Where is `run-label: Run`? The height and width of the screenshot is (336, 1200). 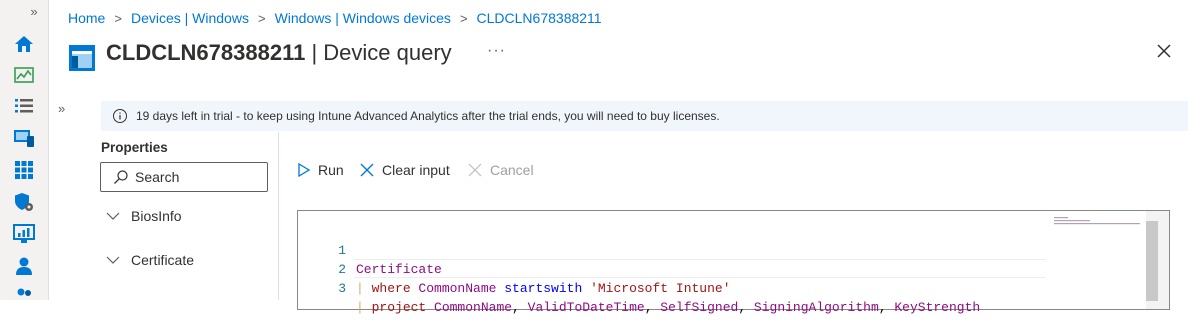 run-label: Run is located at coordinates (331, 170).